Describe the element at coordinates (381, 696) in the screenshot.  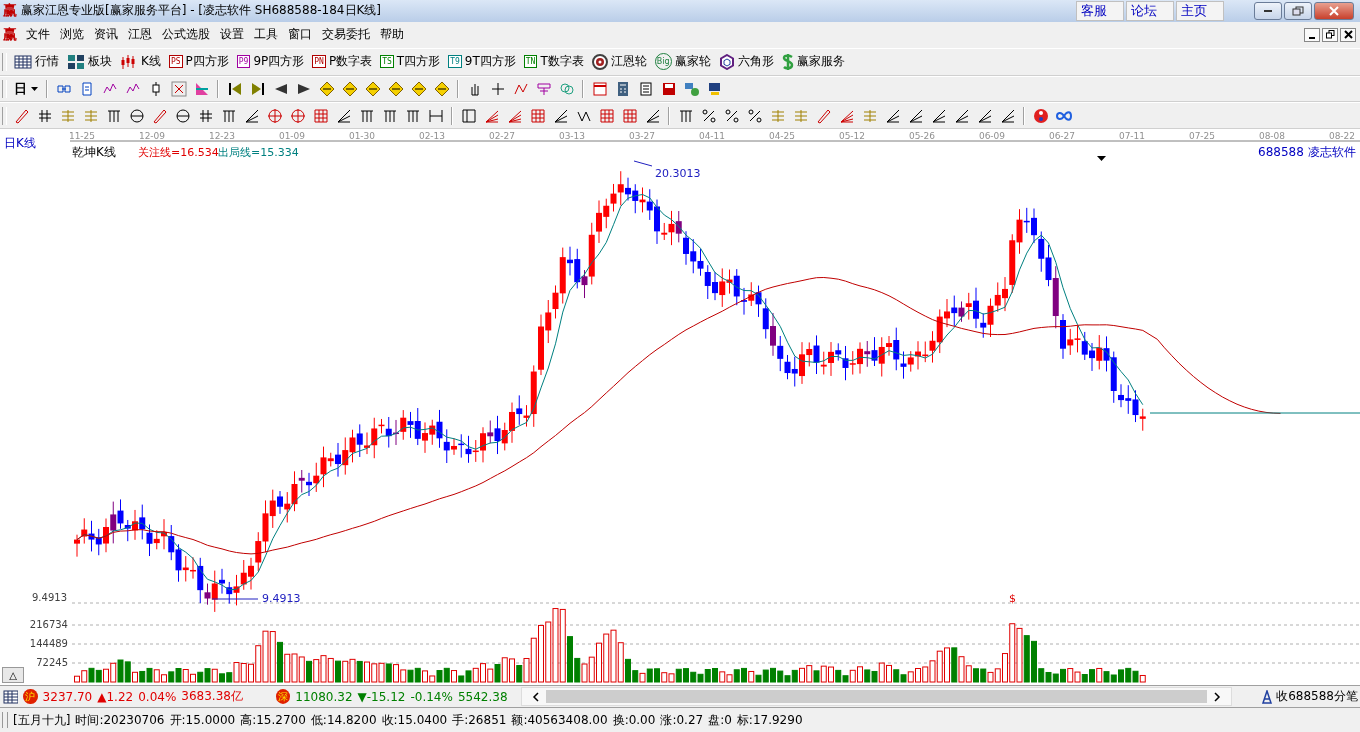
I see `index-value: ▼-15.12` at that location.